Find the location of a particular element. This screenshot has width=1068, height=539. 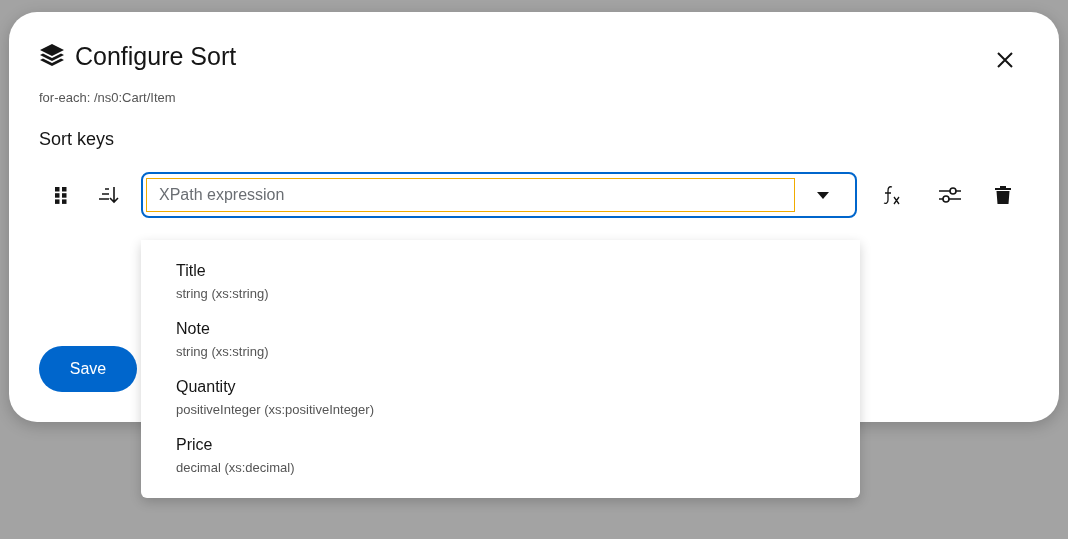

drag-handle-icon is located at coordinates (61, 195).